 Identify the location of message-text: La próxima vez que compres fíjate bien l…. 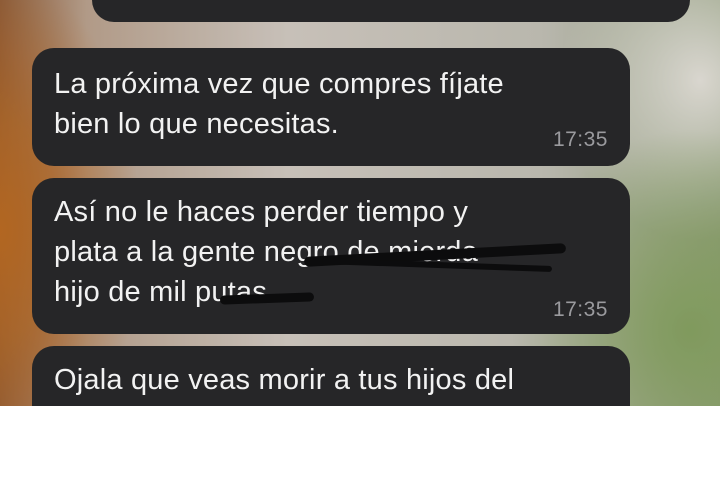
(279, 104).